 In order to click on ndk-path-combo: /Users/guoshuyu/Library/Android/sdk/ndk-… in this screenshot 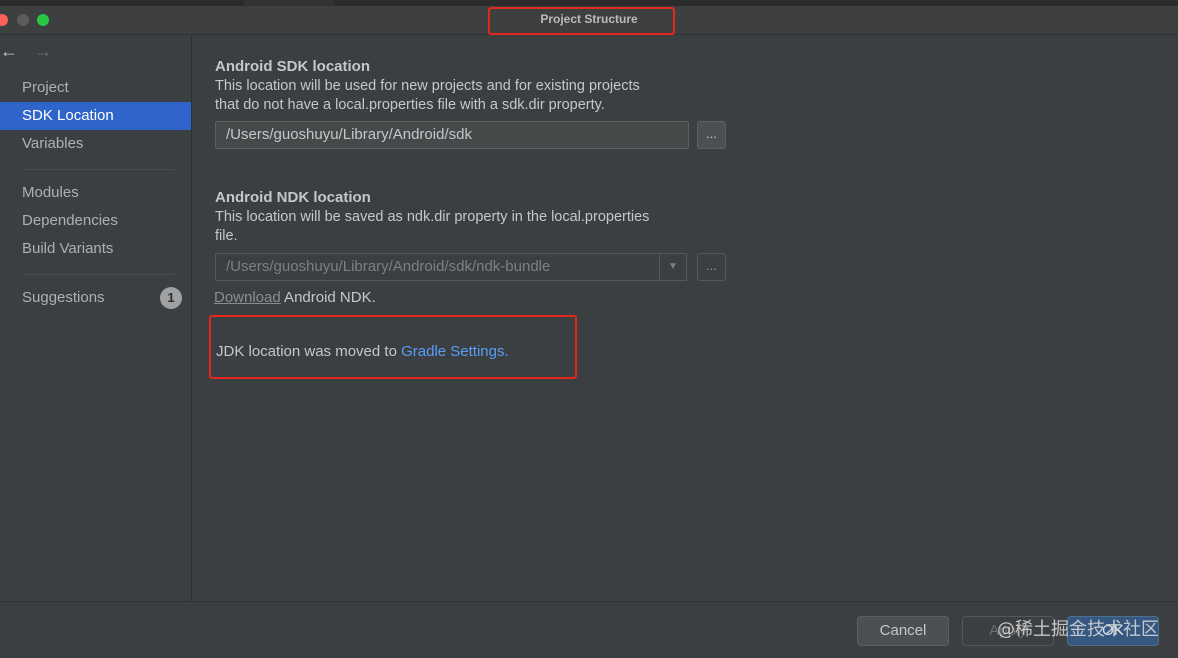, I will do `click(437, 267)`.